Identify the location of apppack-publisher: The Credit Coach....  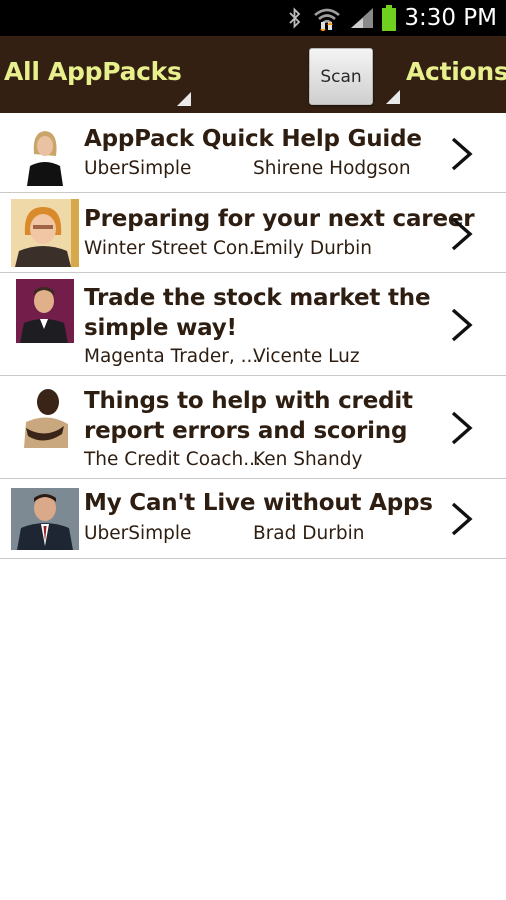
(172, 459).